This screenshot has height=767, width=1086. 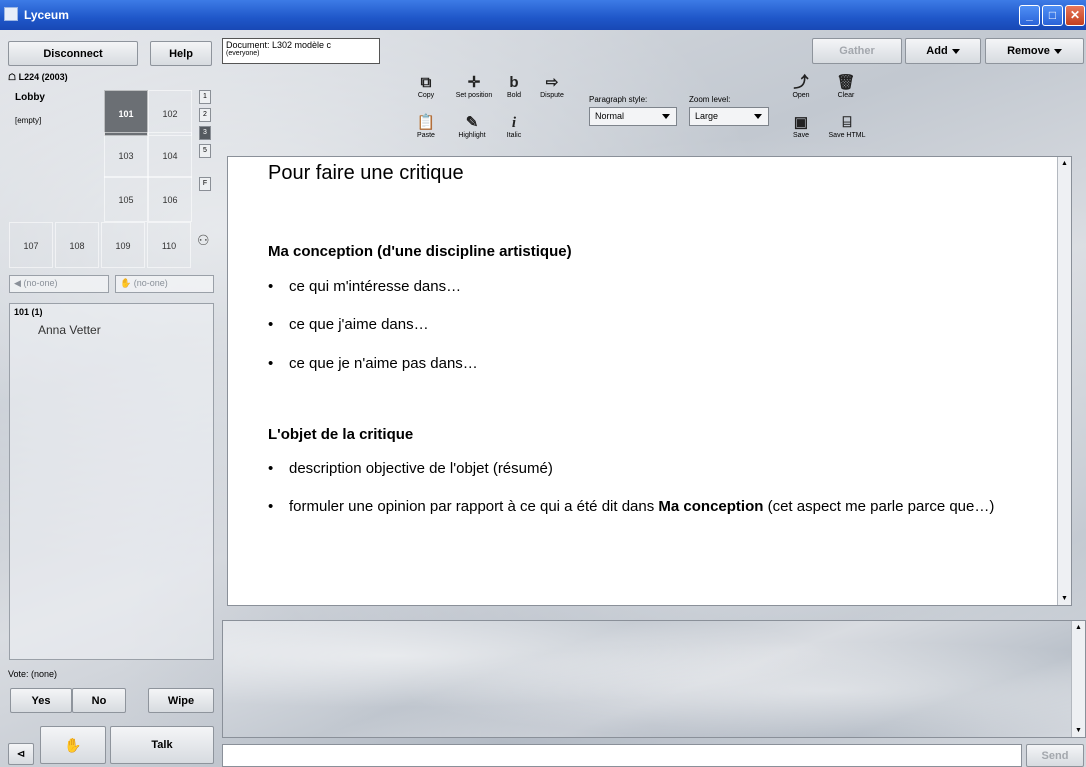 What do you see at coordinates (164, 284) in the screenshot?
I see `hand-field: ✋ (no-one)` at bounding box center [164, 284].